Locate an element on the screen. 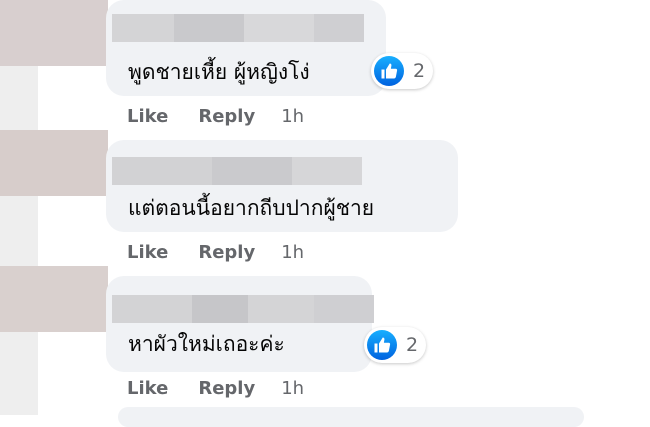  comment-bubble: พูดชายเหี้ย ผู้หญิงโง่ is located at coordinates (246, 48).